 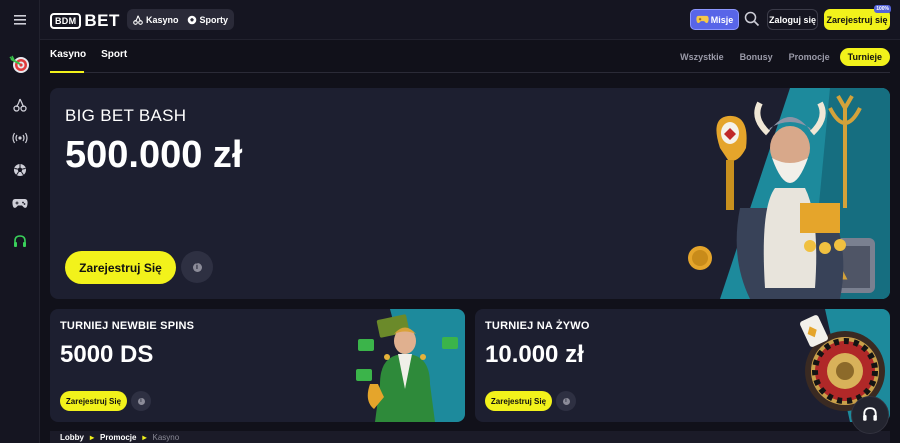 What do you see at coordinates (107, 354) in the screenshot?
I see `card-title: 5000 DS` at bounding box center [107, 354].